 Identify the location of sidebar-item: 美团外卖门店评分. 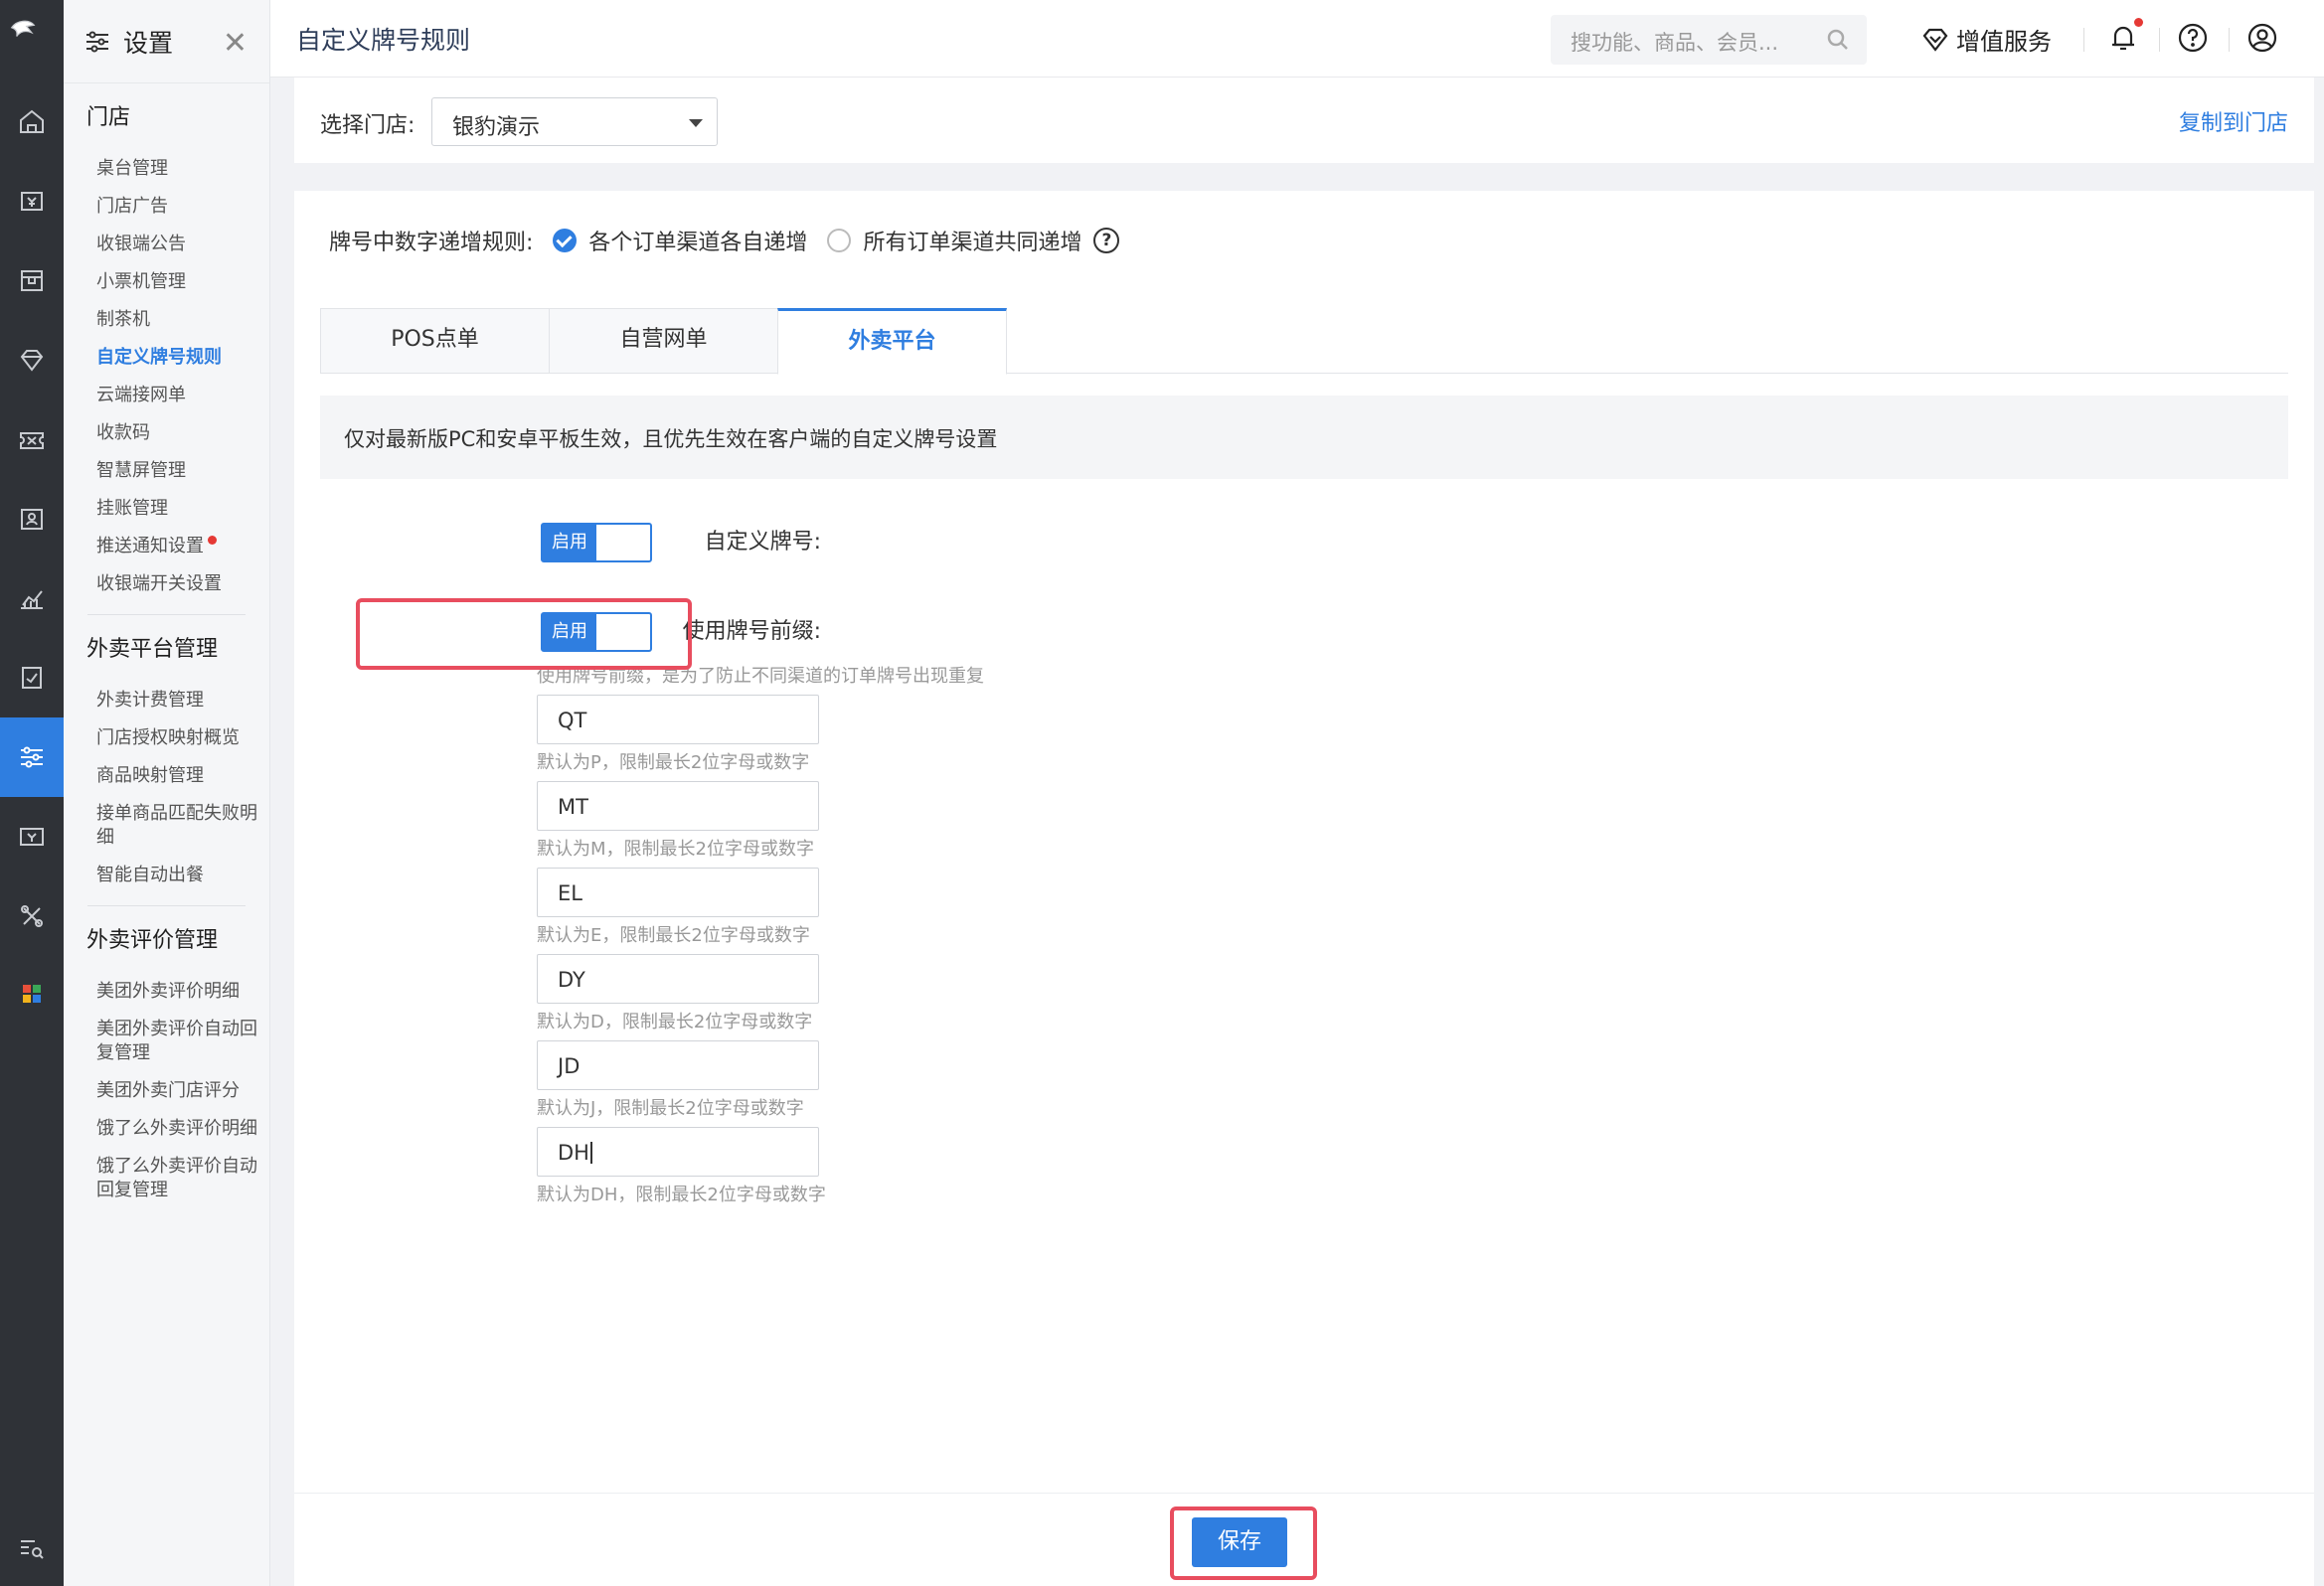
(166, 1091).